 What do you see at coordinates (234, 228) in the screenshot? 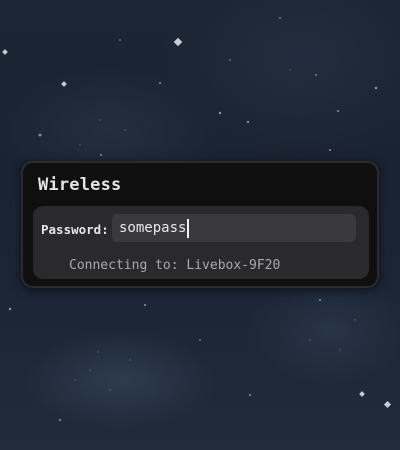
I see `password-input: somepass` at bounding box center [234, 228].